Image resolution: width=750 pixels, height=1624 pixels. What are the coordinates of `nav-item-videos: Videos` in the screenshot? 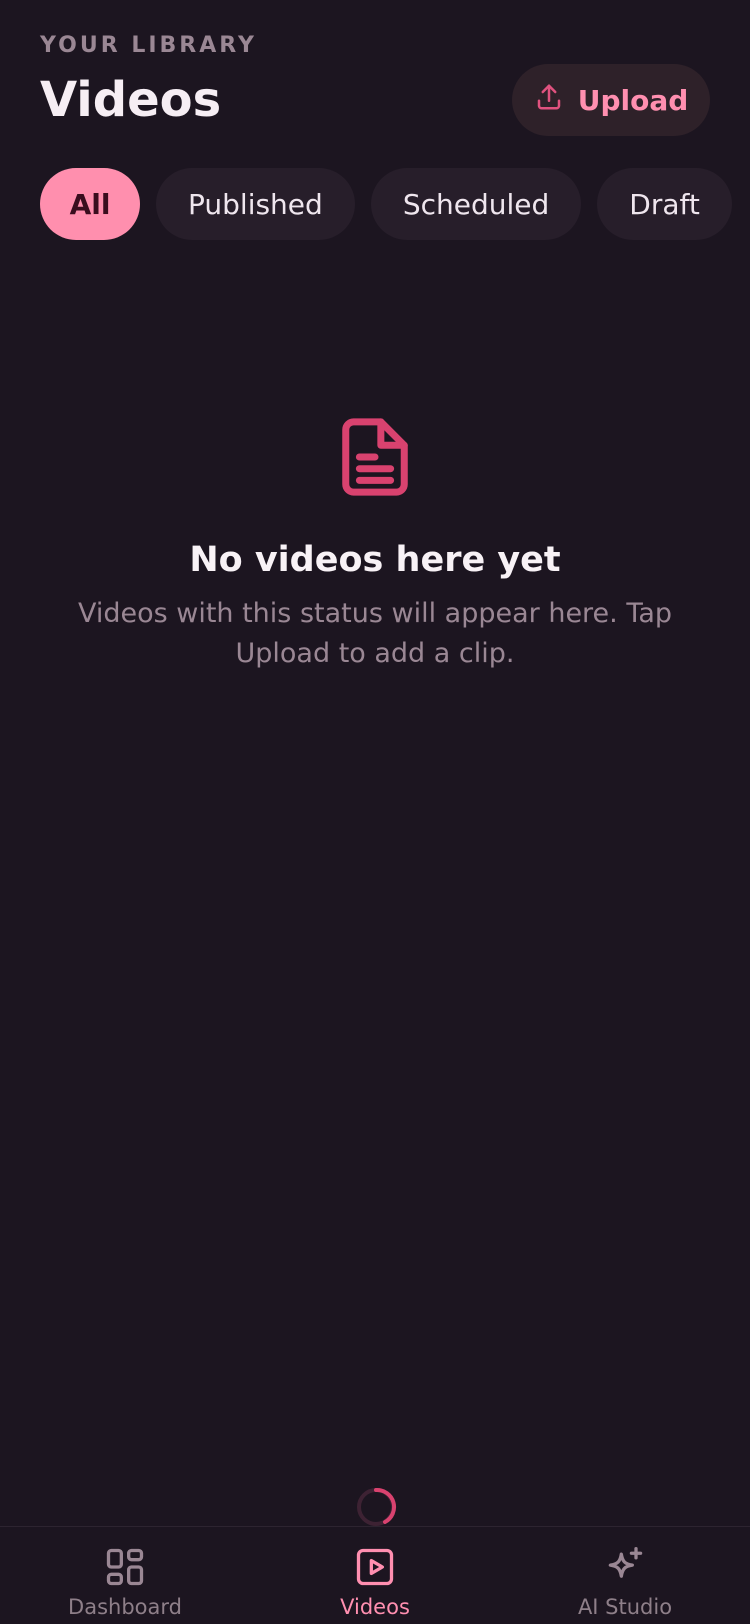 It's located at (375, 1575).